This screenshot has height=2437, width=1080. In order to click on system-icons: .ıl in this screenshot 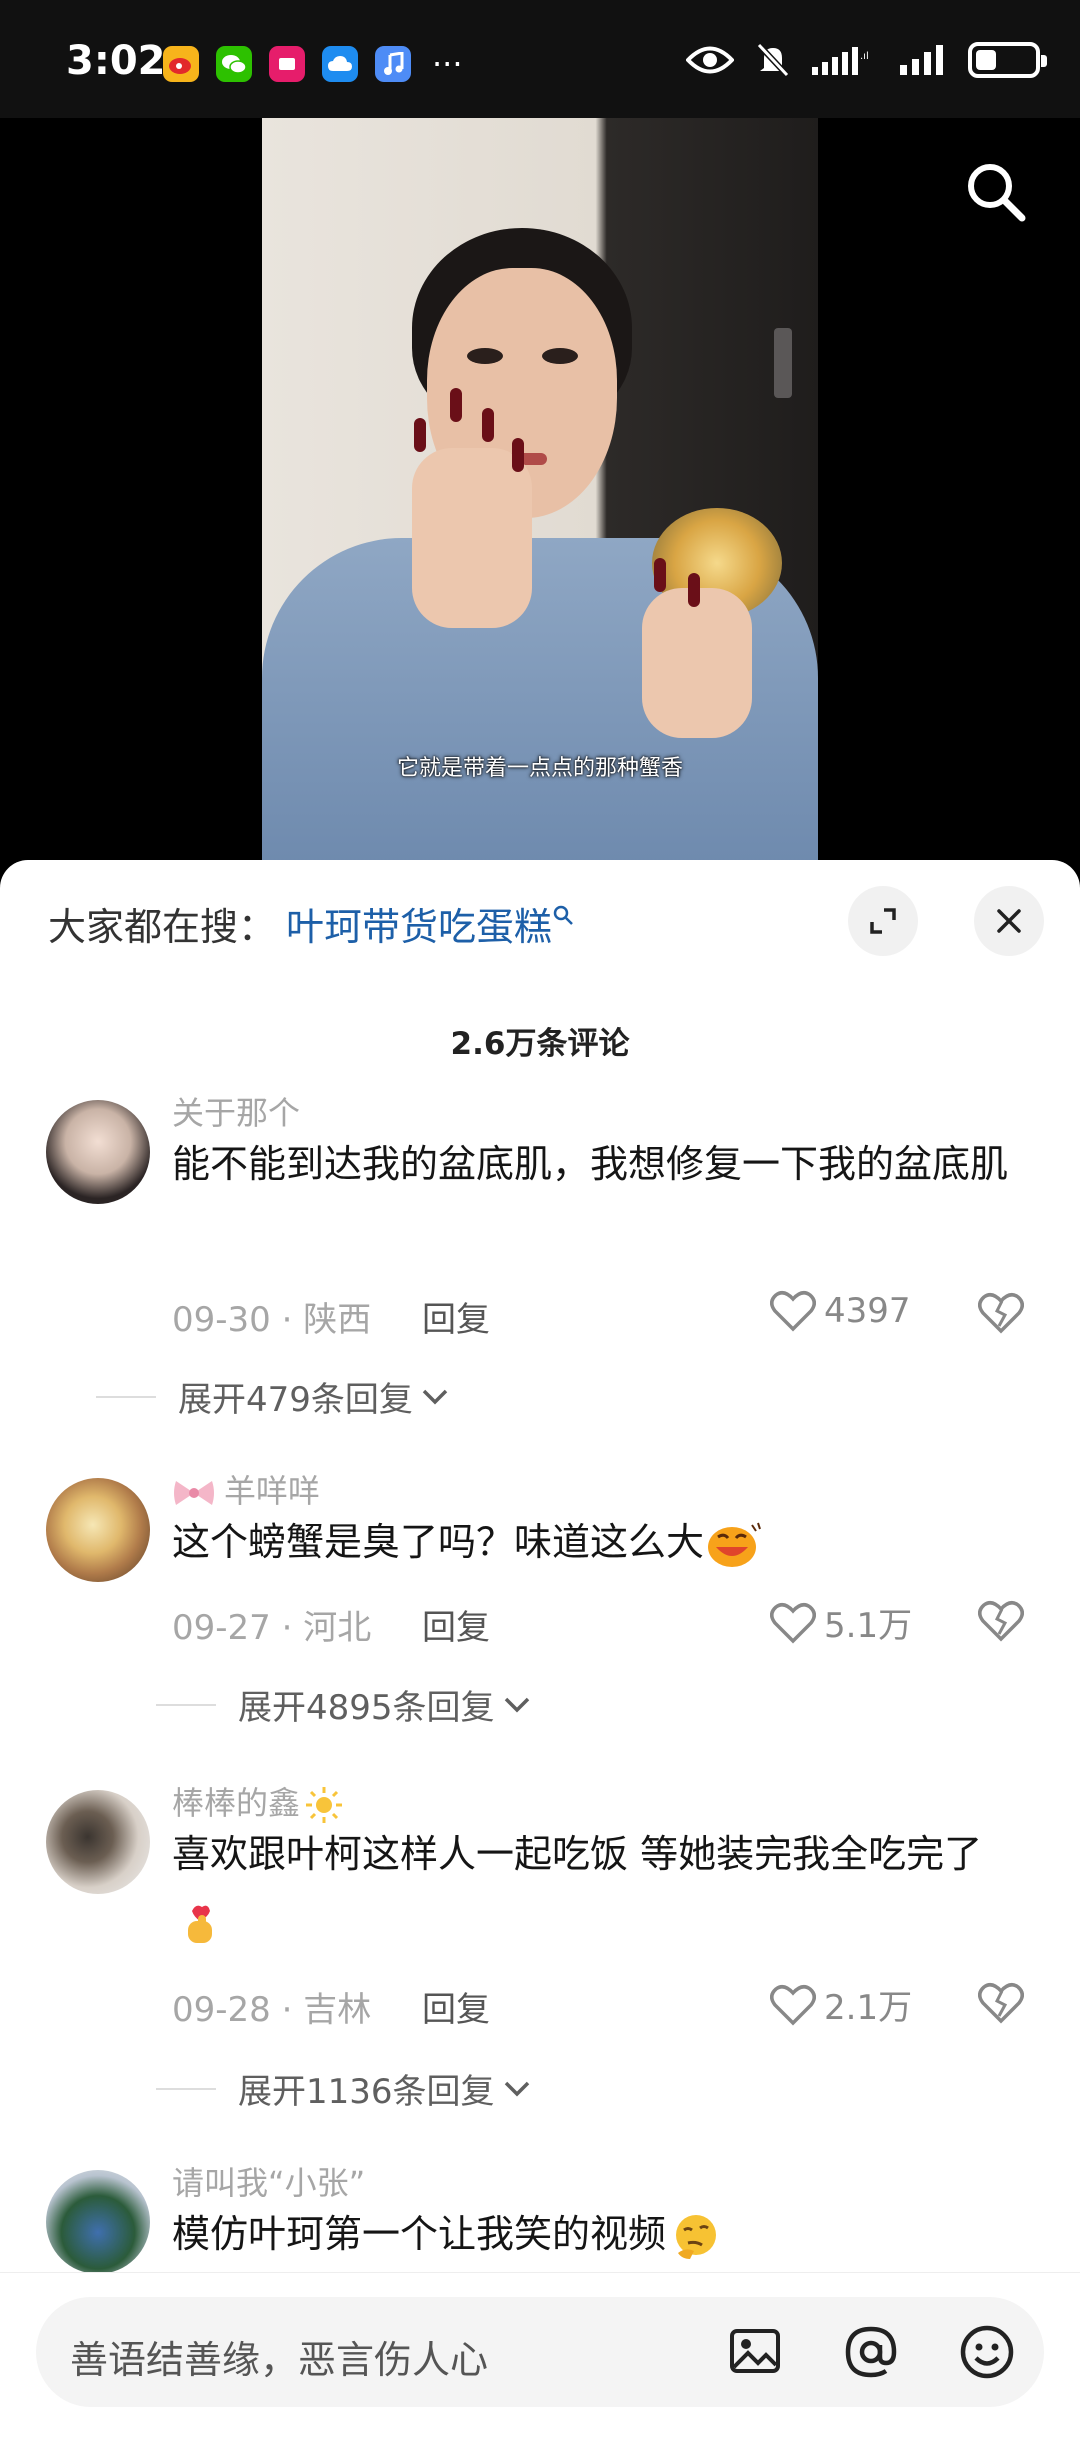, I will do `click(866, 60)`.